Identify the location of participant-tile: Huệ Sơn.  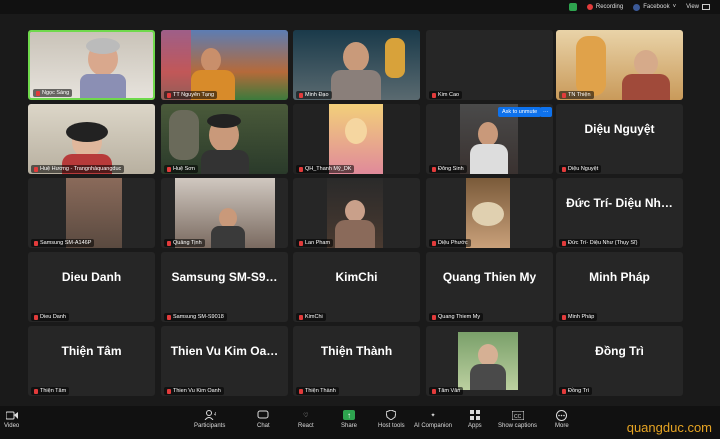
(224, 139).